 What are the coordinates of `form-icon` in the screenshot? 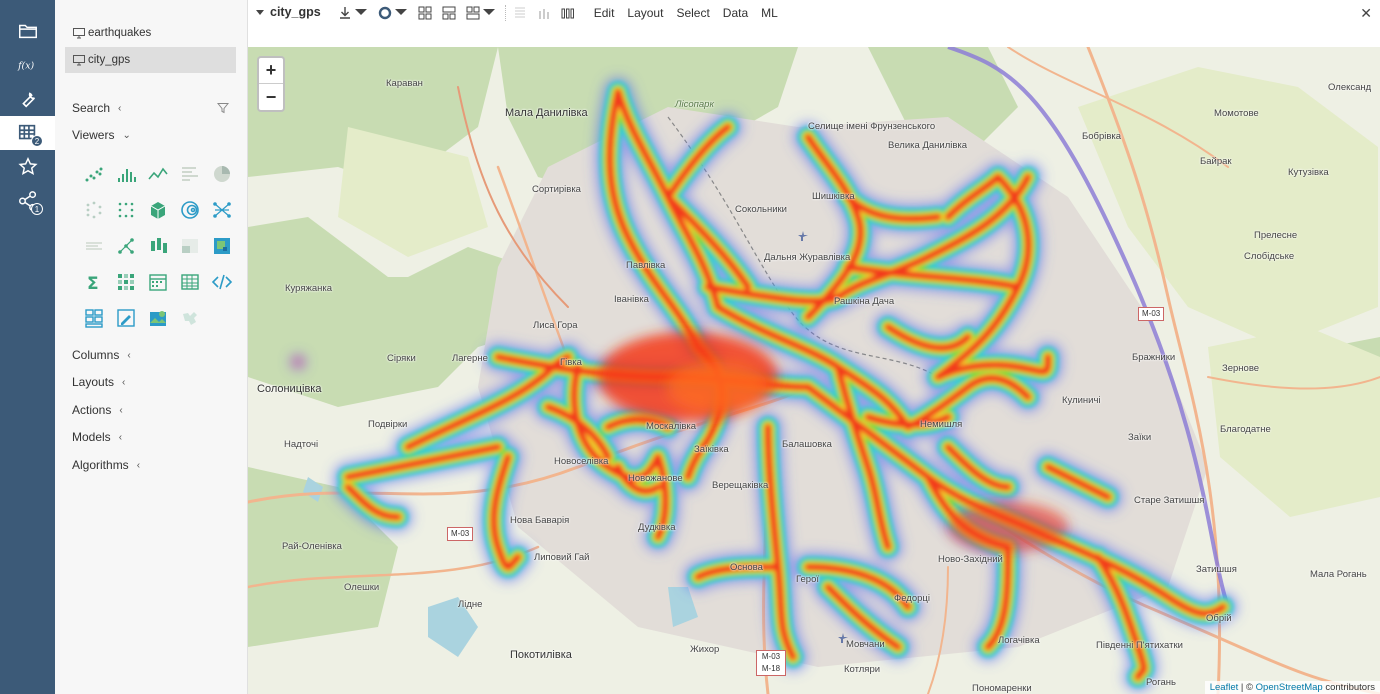 It's located at (126, 318).